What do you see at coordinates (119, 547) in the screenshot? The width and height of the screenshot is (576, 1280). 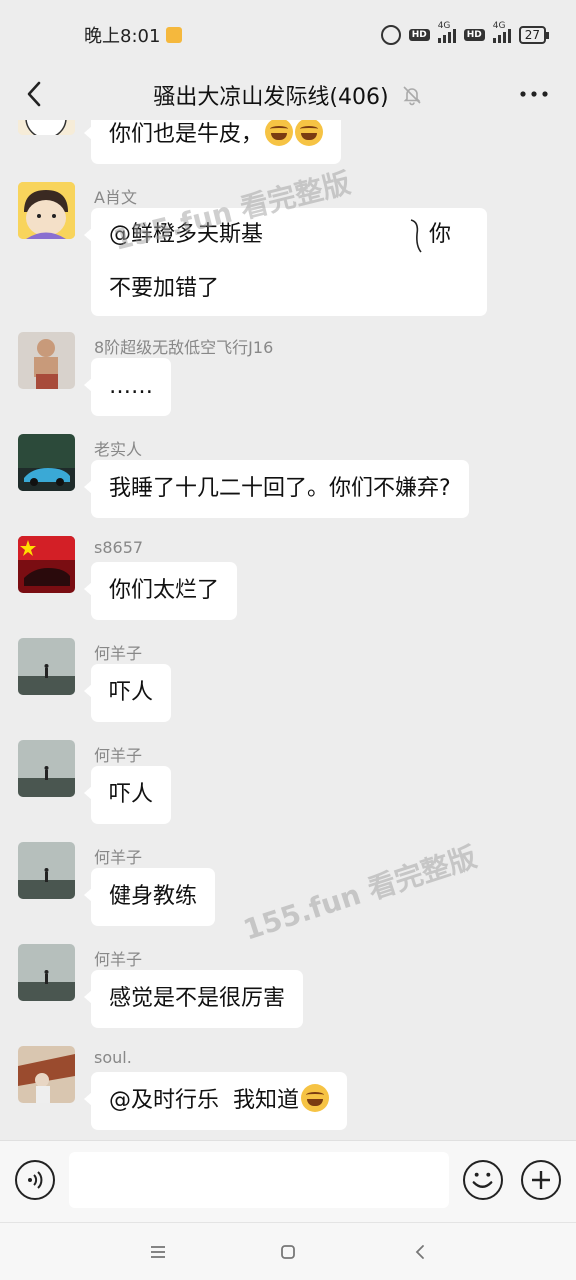 I see `sender-name: s8657` at bounding box center [119, 547].